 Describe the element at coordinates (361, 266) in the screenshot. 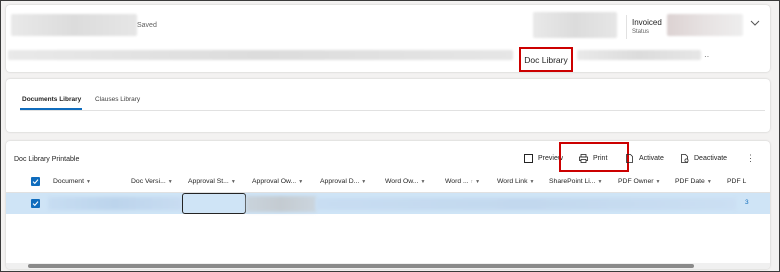

I see `horizontal-scrollbar-thumb` at that location.